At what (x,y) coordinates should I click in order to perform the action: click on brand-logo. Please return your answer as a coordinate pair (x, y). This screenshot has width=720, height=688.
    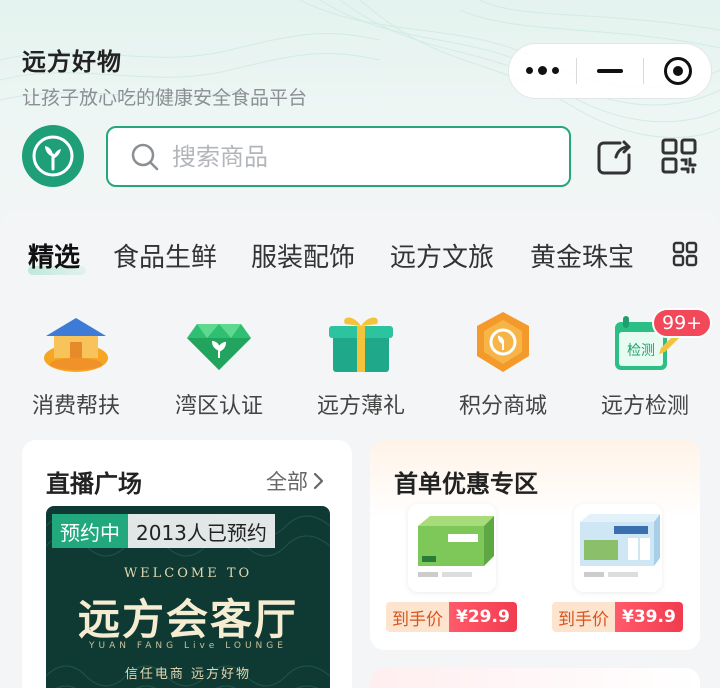
    Looking at the image, I should click on (53, 156).